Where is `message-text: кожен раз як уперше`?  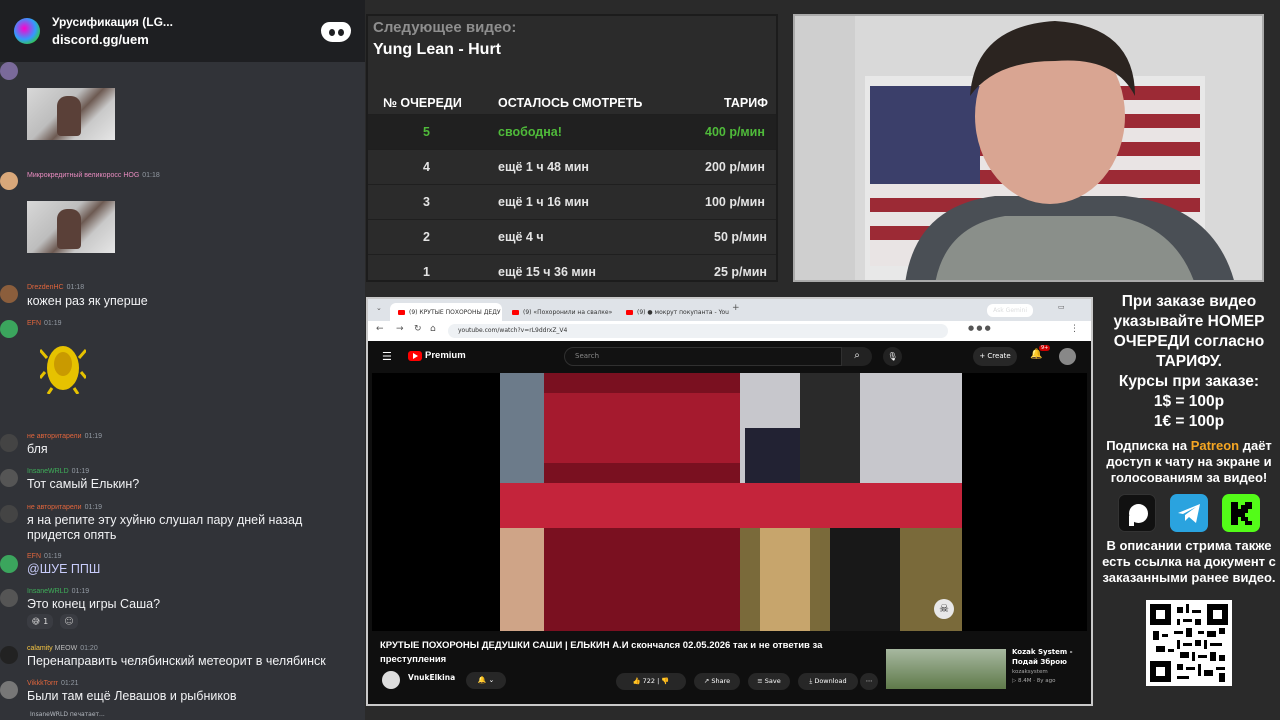 message-text: кожен раз як уперше is located at coordinates (87, 301).